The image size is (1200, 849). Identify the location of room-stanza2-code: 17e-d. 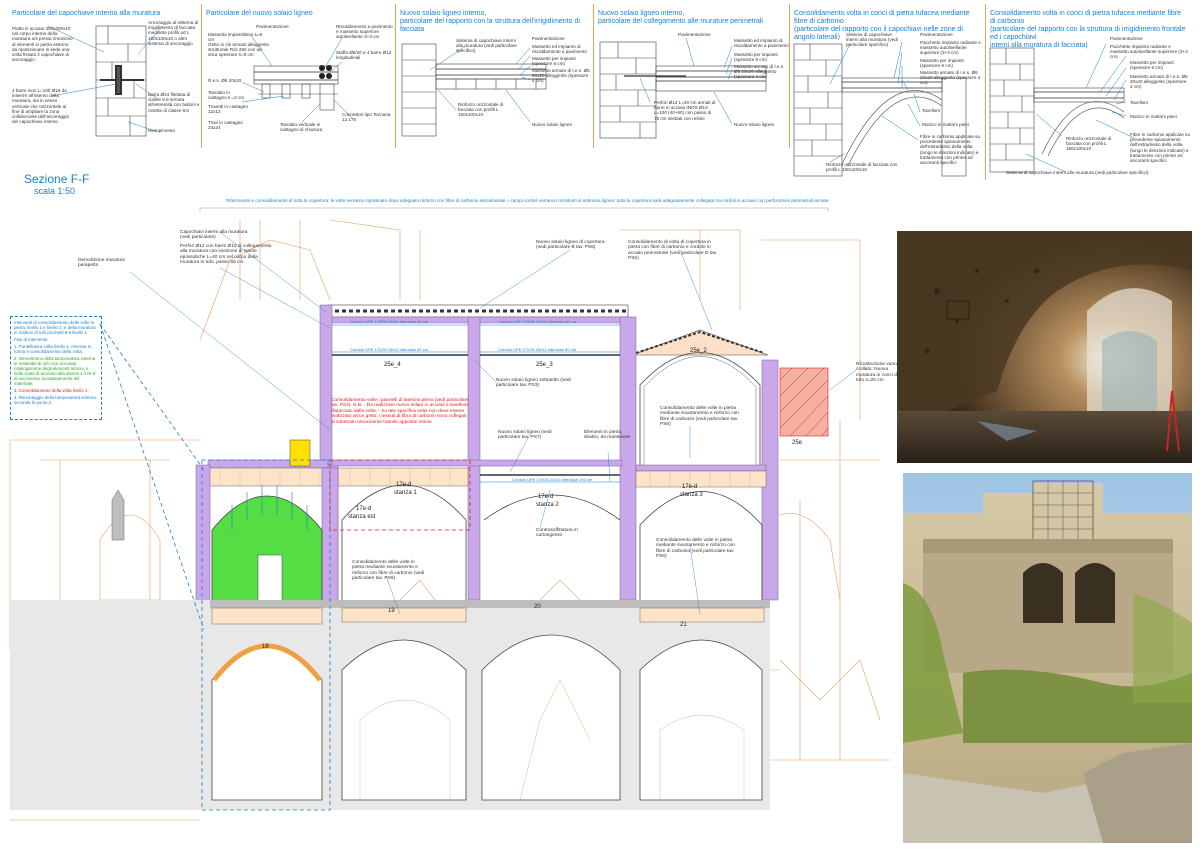
(546, 497).